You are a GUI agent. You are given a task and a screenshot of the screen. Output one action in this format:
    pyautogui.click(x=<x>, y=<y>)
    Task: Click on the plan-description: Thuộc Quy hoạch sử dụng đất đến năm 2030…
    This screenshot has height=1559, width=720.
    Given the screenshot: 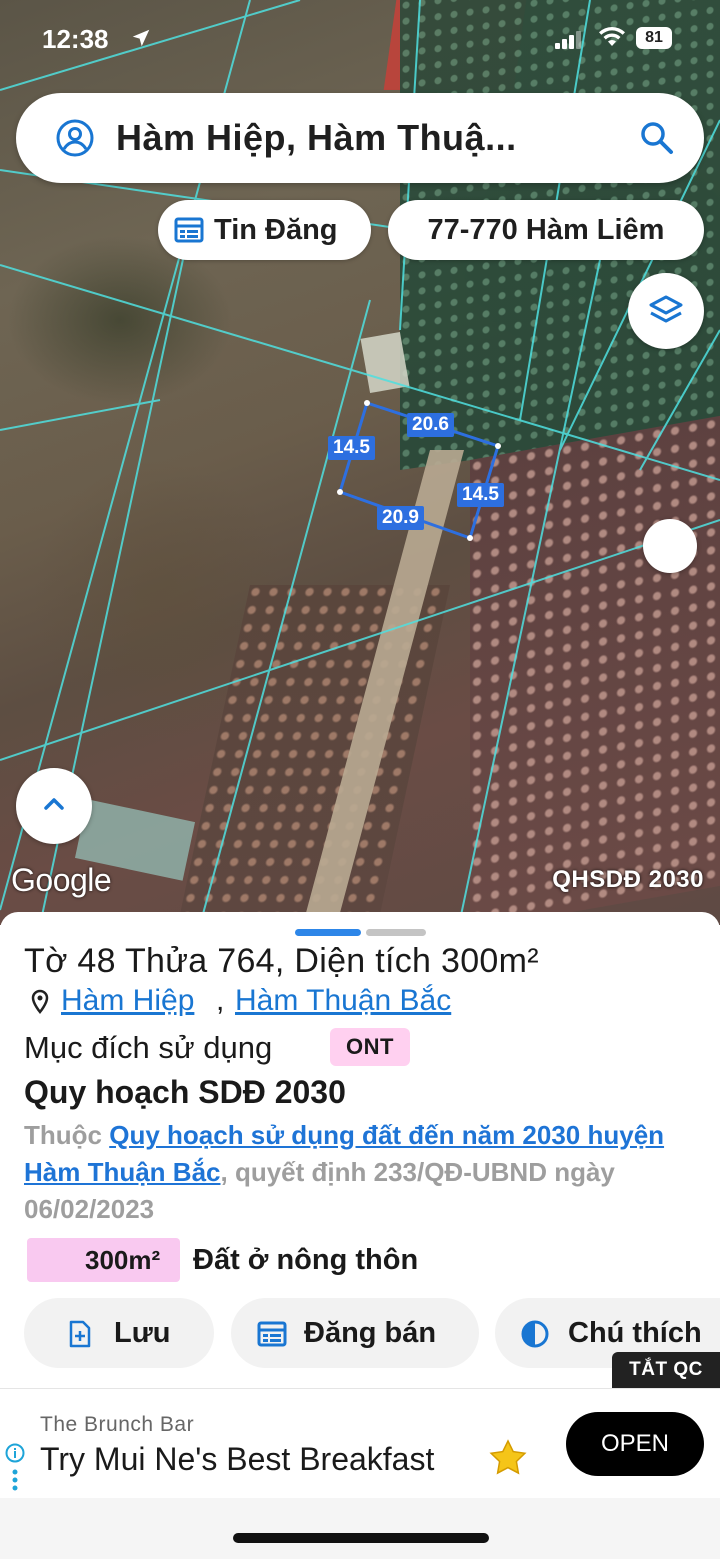 What is the action you would take?
    pyautogui.click(x=364, y=1172)
    